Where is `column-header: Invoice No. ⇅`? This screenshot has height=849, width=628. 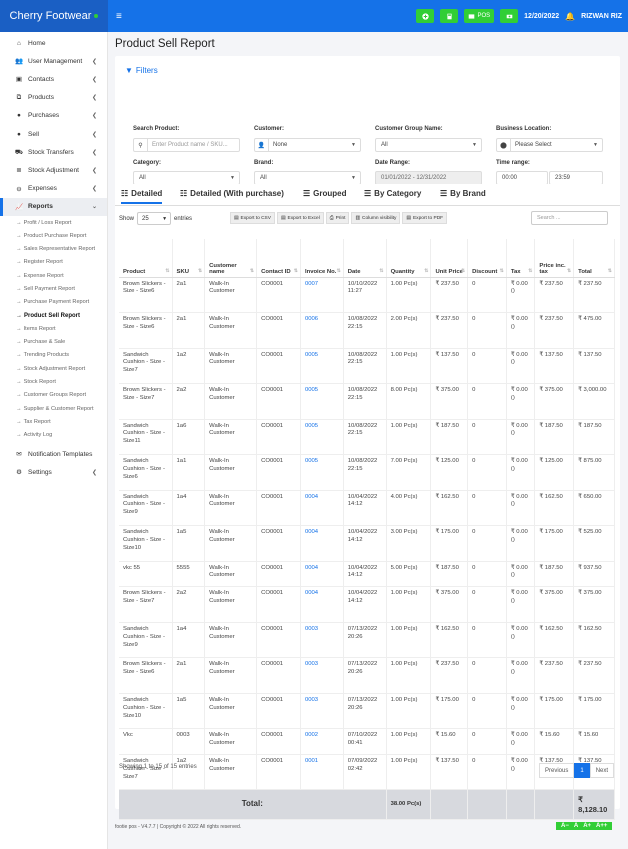
column-header: Invoice No. ⇅ is located at coordinates (322, 258).